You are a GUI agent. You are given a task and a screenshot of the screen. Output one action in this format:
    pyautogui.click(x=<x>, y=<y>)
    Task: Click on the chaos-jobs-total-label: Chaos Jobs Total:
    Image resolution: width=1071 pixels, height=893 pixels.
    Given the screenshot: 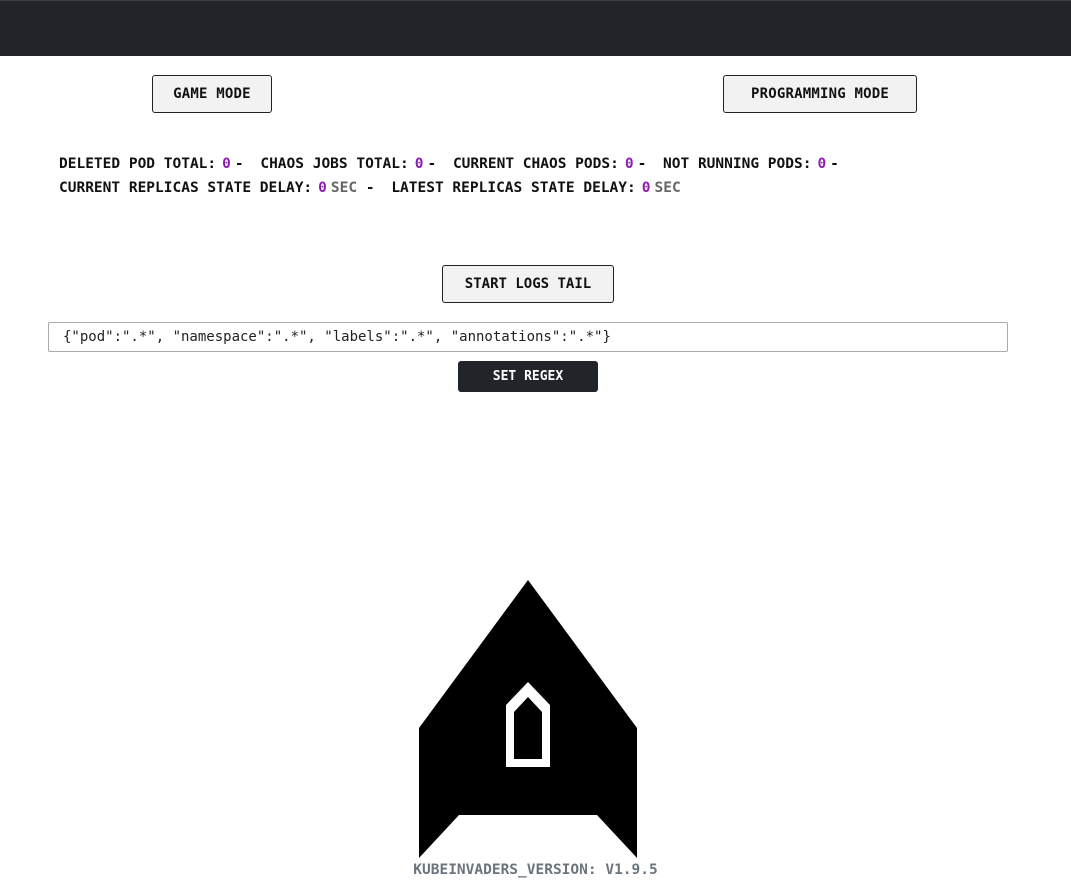 What is the action you would take?
    pyautogui.click(x=334, y=164)
    